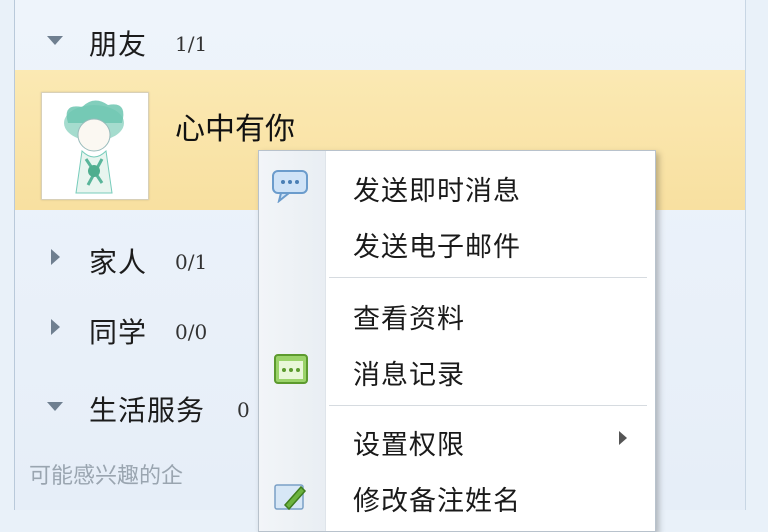 The width and height of the screenshot is (768, 532). Describe the element at coordinates (191, 44) in the screenshot. I see `group-count: 1/1` at that location.